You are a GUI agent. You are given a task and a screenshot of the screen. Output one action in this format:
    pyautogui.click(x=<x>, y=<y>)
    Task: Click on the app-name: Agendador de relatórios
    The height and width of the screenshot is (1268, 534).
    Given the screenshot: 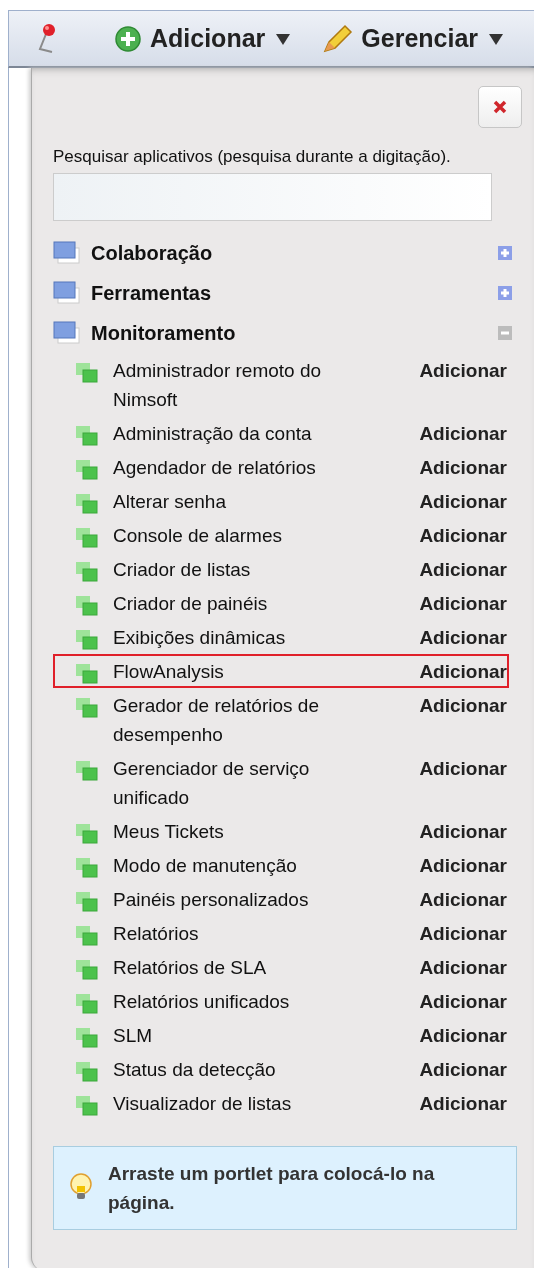 What is the action you would take?
    pyautogui.click(x=215, y=467)
    